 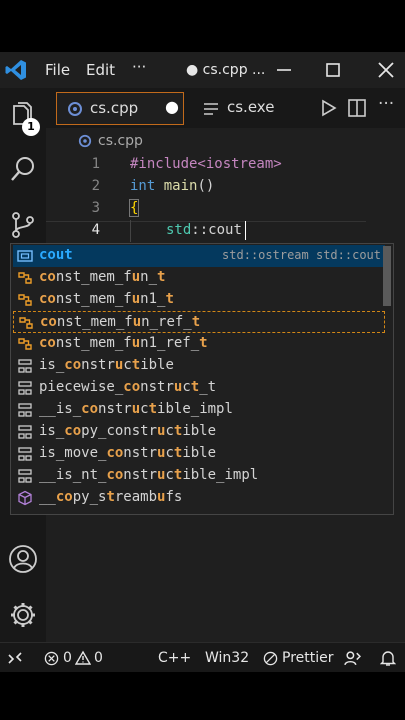 I want to click on prettier-icon, so click(x=270, y=658).